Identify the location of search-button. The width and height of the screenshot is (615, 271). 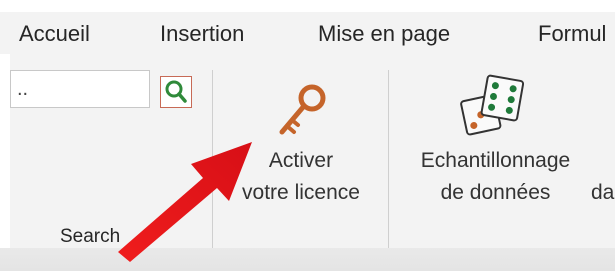
(176, 92).